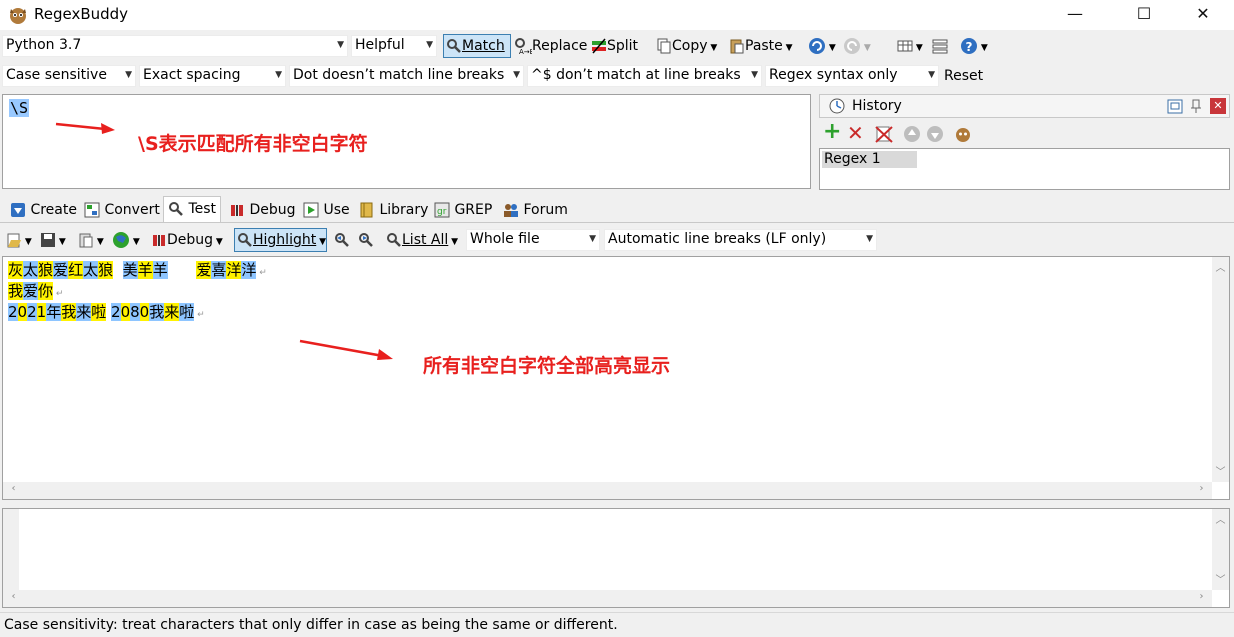  Describe the element at coordinates (852, 76) in the screenshot. I see `syntax-select: Regex syntax only ▼` at that location.